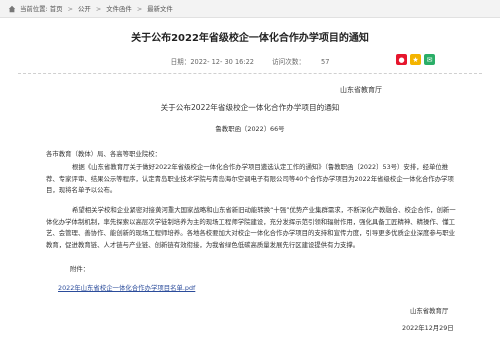 This screenshot has height=346, width=500. What do you see at coordinates (429, 59) in the screenshot?
I see `wechat-icon: ✉` at bounding box center [429, 59].